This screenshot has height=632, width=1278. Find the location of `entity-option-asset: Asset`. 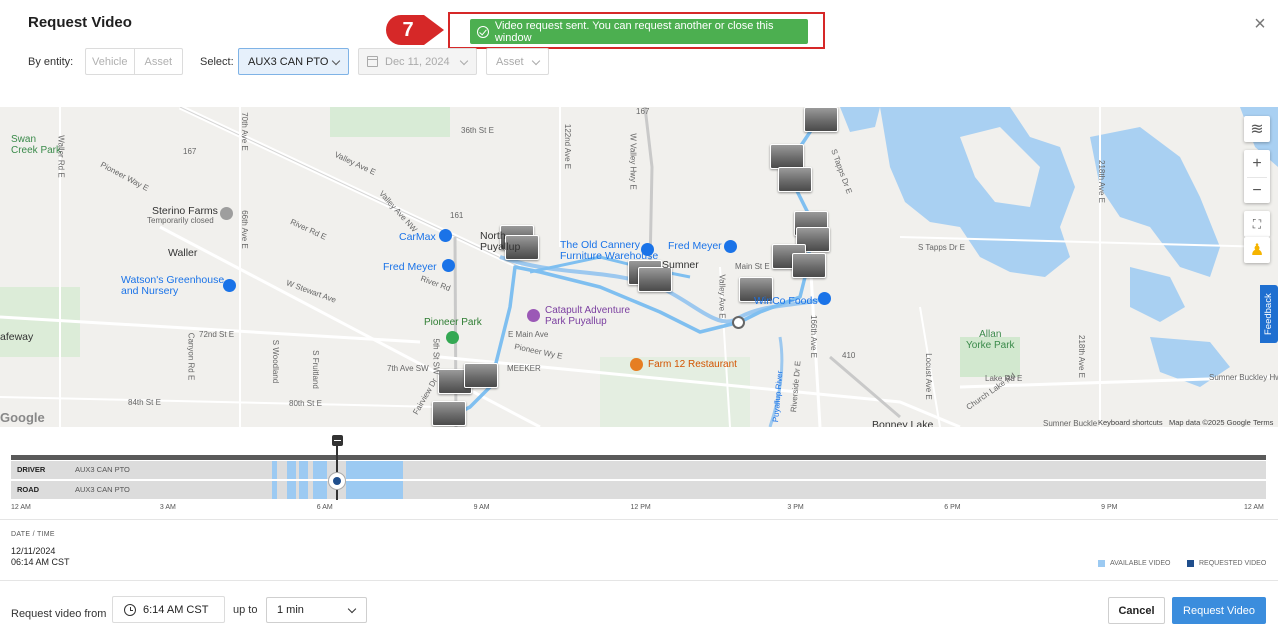

entity-option-asset: Asset is located at coordinates (159, 61).